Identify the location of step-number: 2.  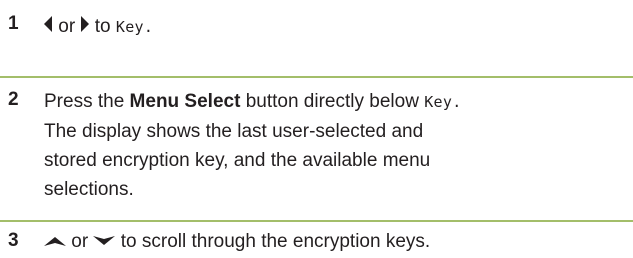
(13, 99).